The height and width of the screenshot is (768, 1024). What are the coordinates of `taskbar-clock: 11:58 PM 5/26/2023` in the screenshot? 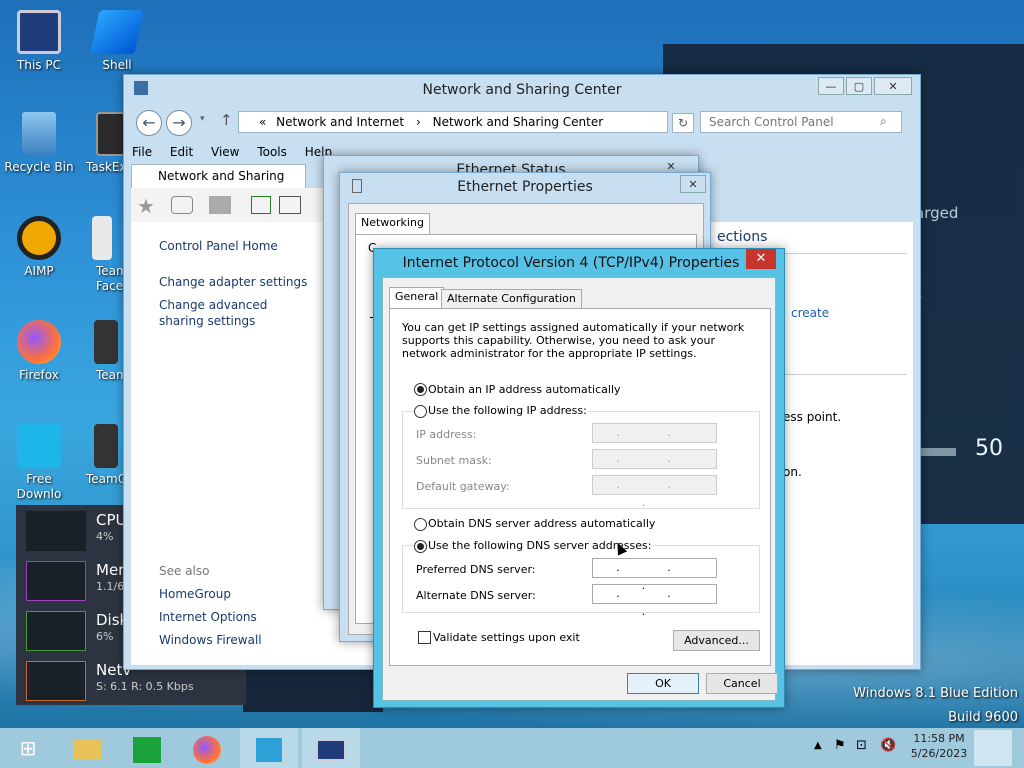 It's located at (939, 746).